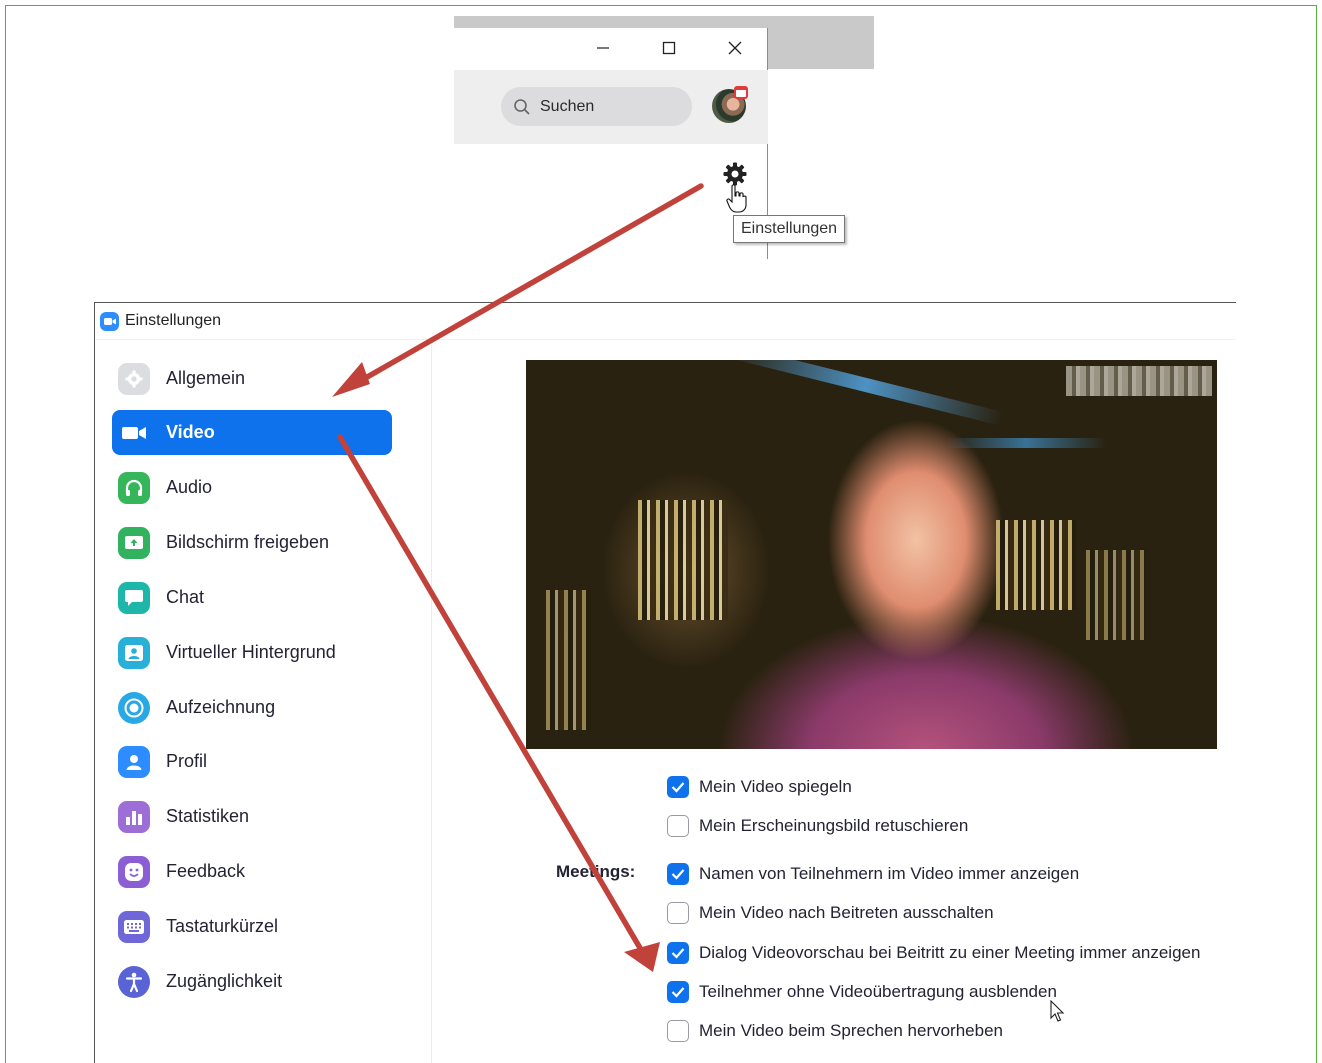 This screenshot has height=1063, width=1322. I want to click on option-label: Mein Erscheinungsbild retuschieren, so click(834, 825).